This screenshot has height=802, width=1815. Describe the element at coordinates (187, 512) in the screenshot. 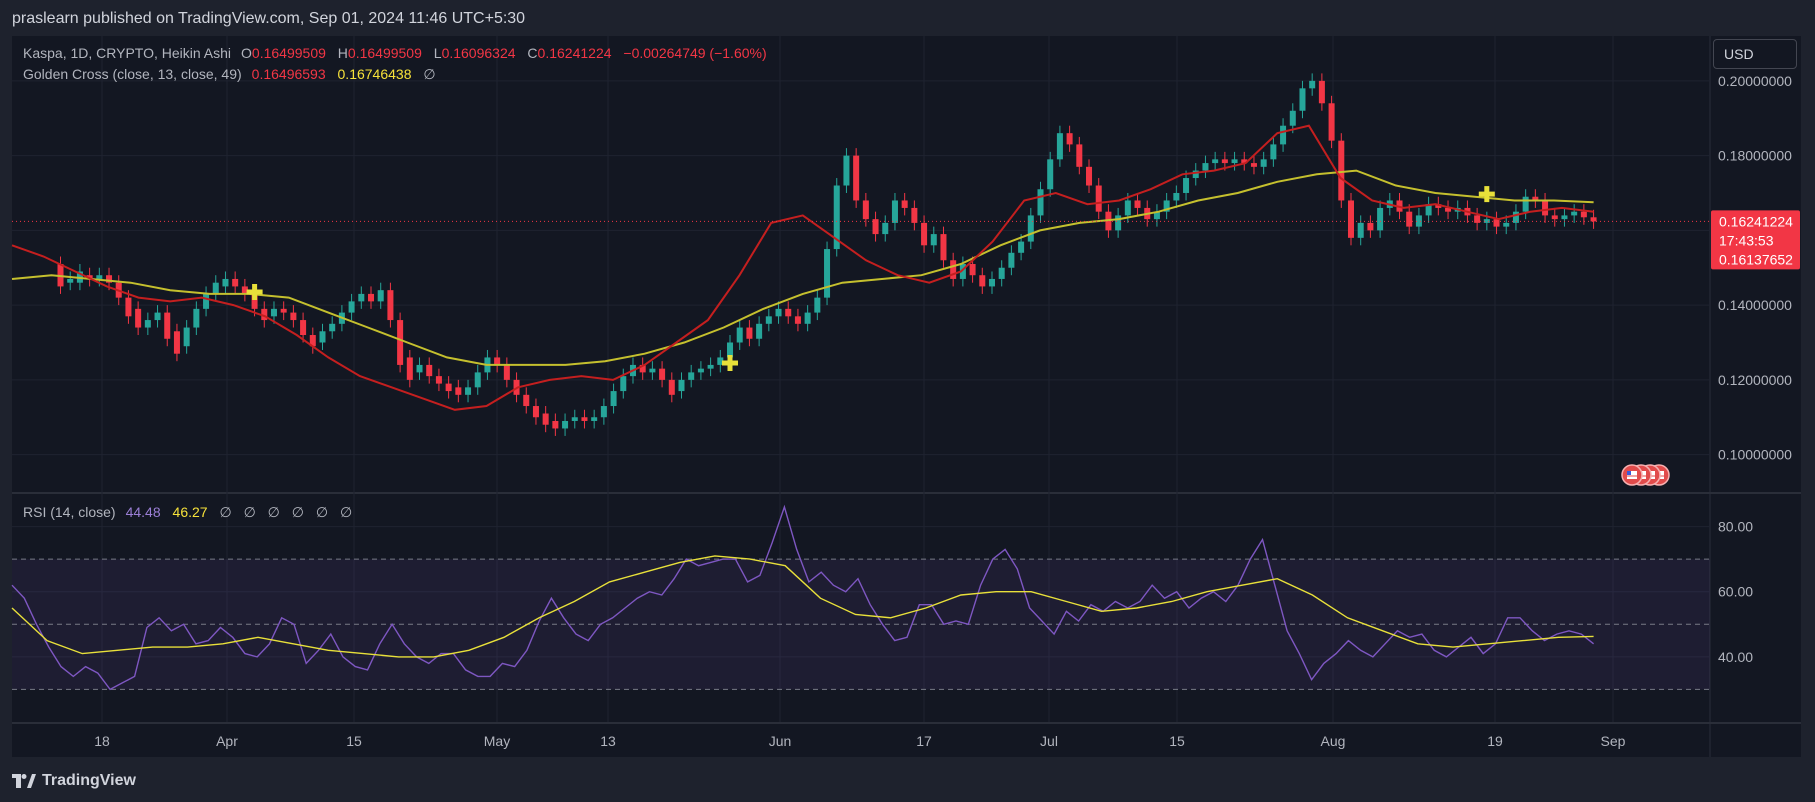

I see `rsi-legend: RSI (14, close) 44.48 46.27 ∅ ∅ ∅ ∅ ∅ ∅` at that location.